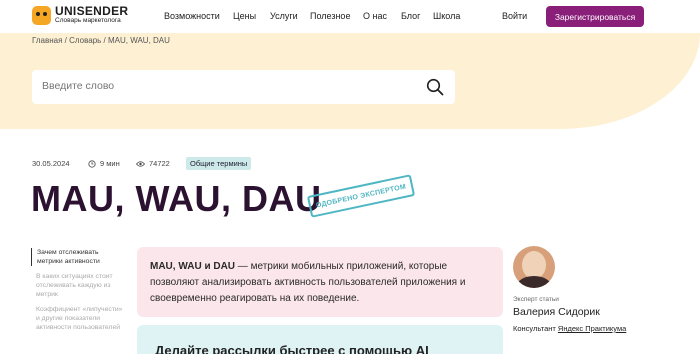 The width and height of the screenshot is (700, 354). I want to click on nav-item-features: Возможности, so click(192, 16).